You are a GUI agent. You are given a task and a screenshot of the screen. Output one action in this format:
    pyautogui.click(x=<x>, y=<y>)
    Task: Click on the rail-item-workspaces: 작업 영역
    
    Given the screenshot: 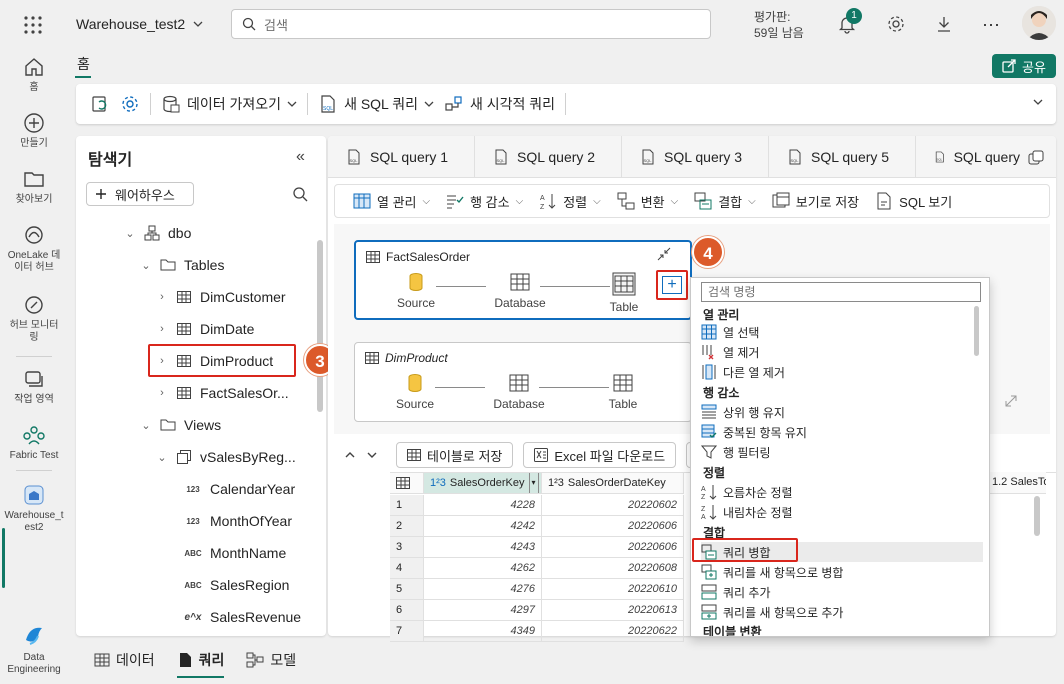 What is the action you would take?
    pyautogui.click(x=34, y=387)
    